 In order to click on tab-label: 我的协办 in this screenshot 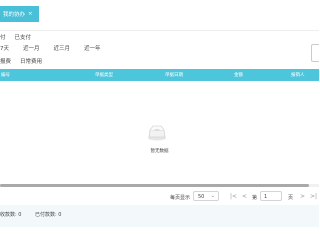, I will do `click(14, 15)`.